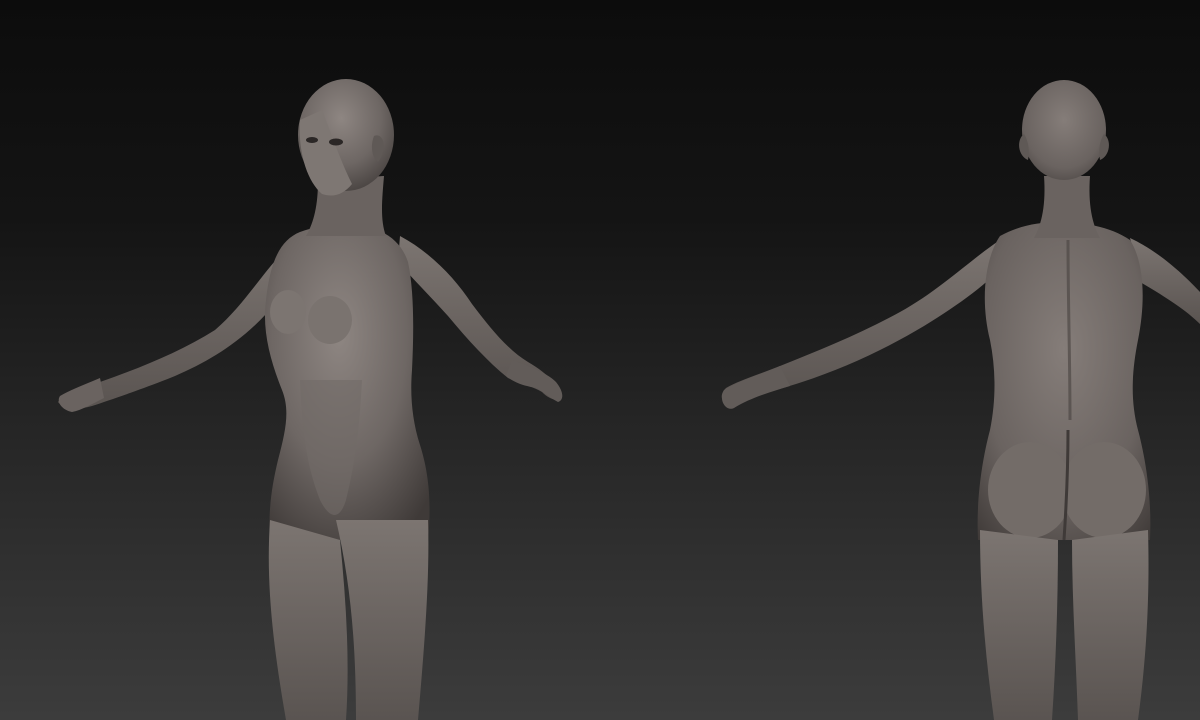 Image resolution: width=1200 pixels, height=720 pixels. What do you see at coordinates (288, 312) in the screenshot?
I see `front-chest-left` at bounding box center [288, 312].